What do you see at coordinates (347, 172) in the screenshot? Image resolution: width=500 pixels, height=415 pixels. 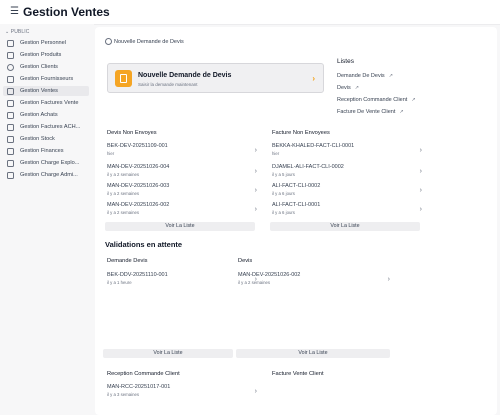 I see `list-item: DJAMEL-ALI-FACT-CLI-0002 il y a 5 jours ›` at bounding box center [347, 172].